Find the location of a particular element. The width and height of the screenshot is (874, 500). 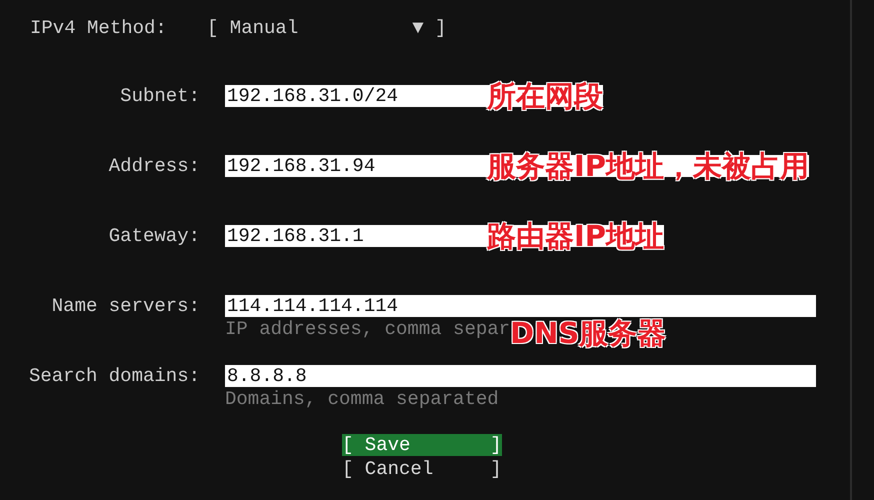

field-label: Gateway: is located at coordinates (154, 236).